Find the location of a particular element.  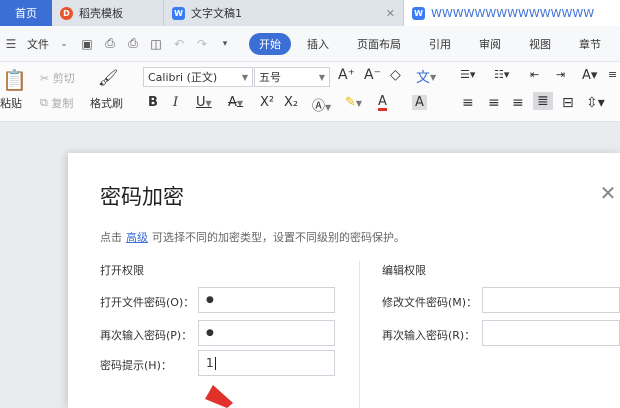

grow-font-button: A⁺ is located at coordinates (346, 75).